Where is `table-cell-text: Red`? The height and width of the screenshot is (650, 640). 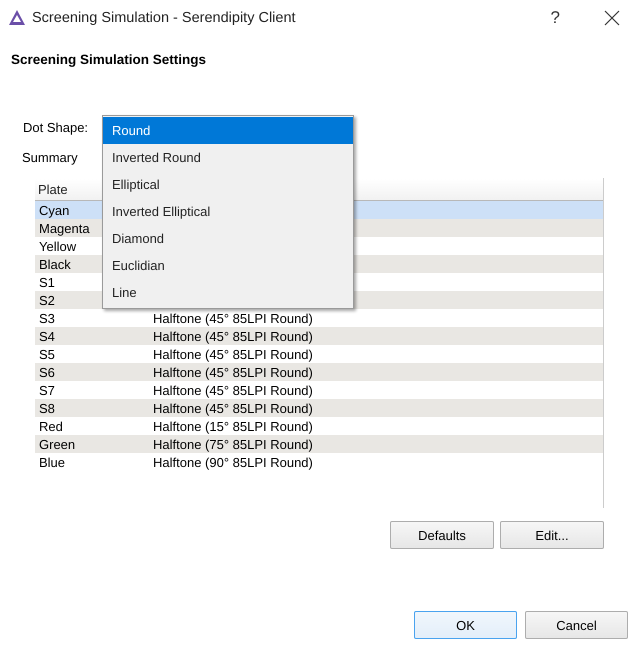 table-cell-text: Red is located at coordinates (50, 426).